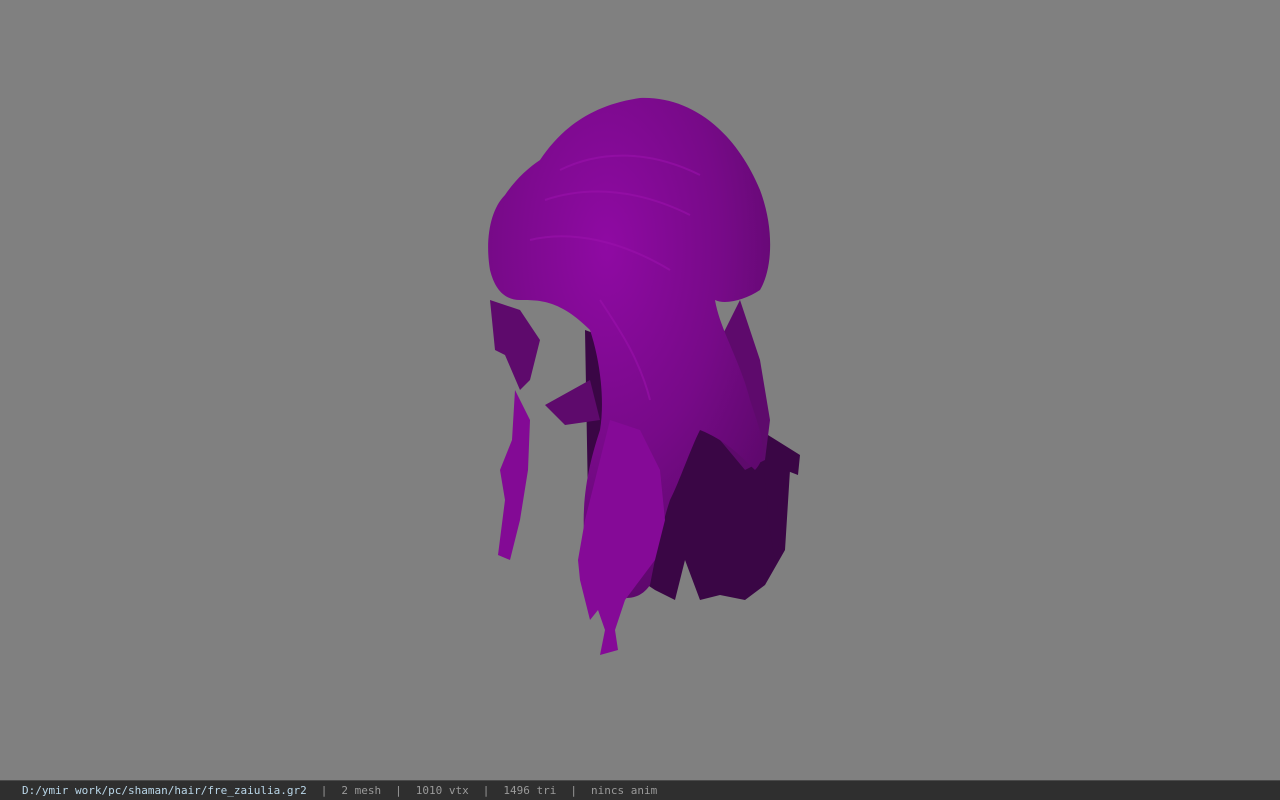 Image resolution: width=1280 pixels, height=800 pixels. What do you see at coordinates (442, 790) in the screenshot?
I see `vertex-count: 1010 vtx` at bounding box center [442, 790].